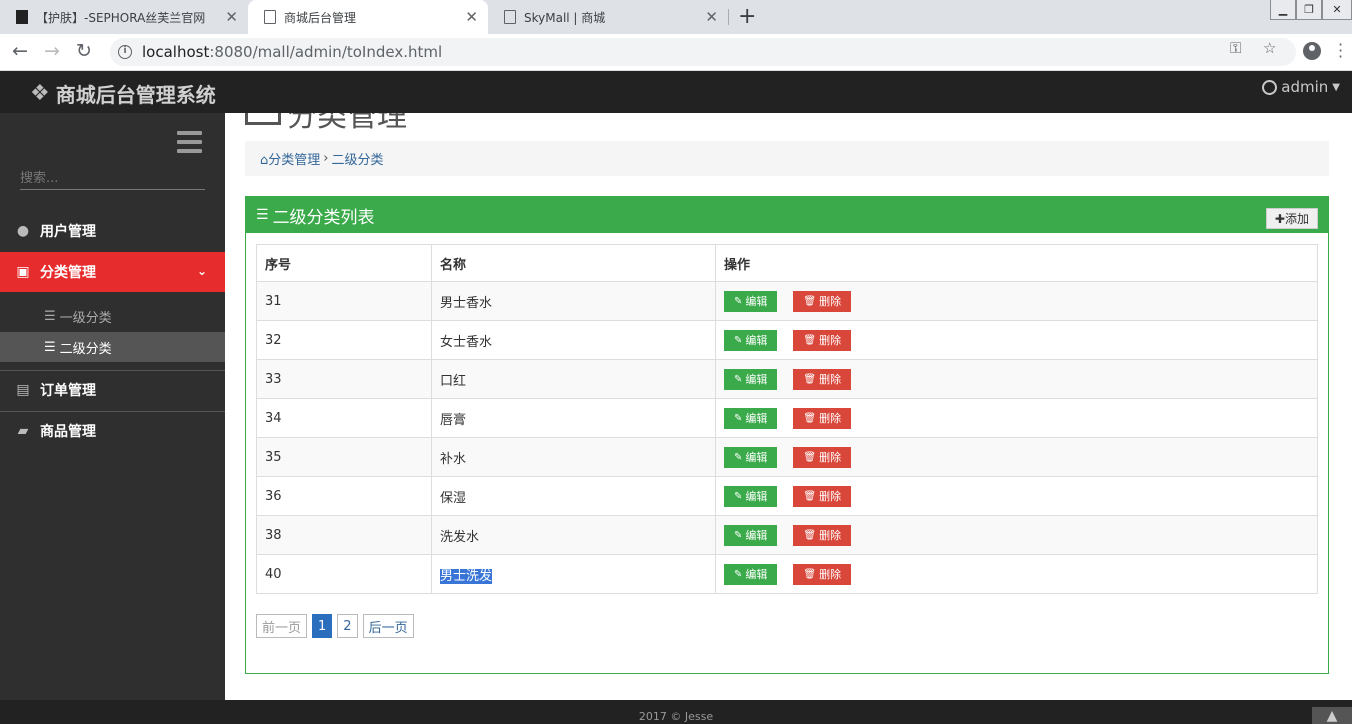 This screenshot has width=1352, height=724. What do you see at coordinates (1291, 218) in the screenshot?
I see `add-button: ✚ 添加` at bounding box center [1291, 218].